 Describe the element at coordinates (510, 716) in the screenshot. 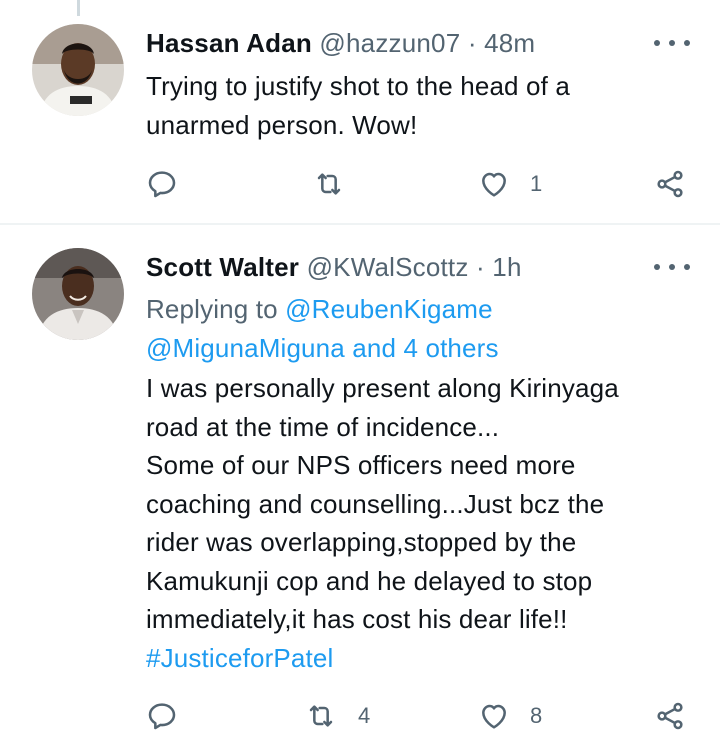

I see `like-button: 8` at that location.